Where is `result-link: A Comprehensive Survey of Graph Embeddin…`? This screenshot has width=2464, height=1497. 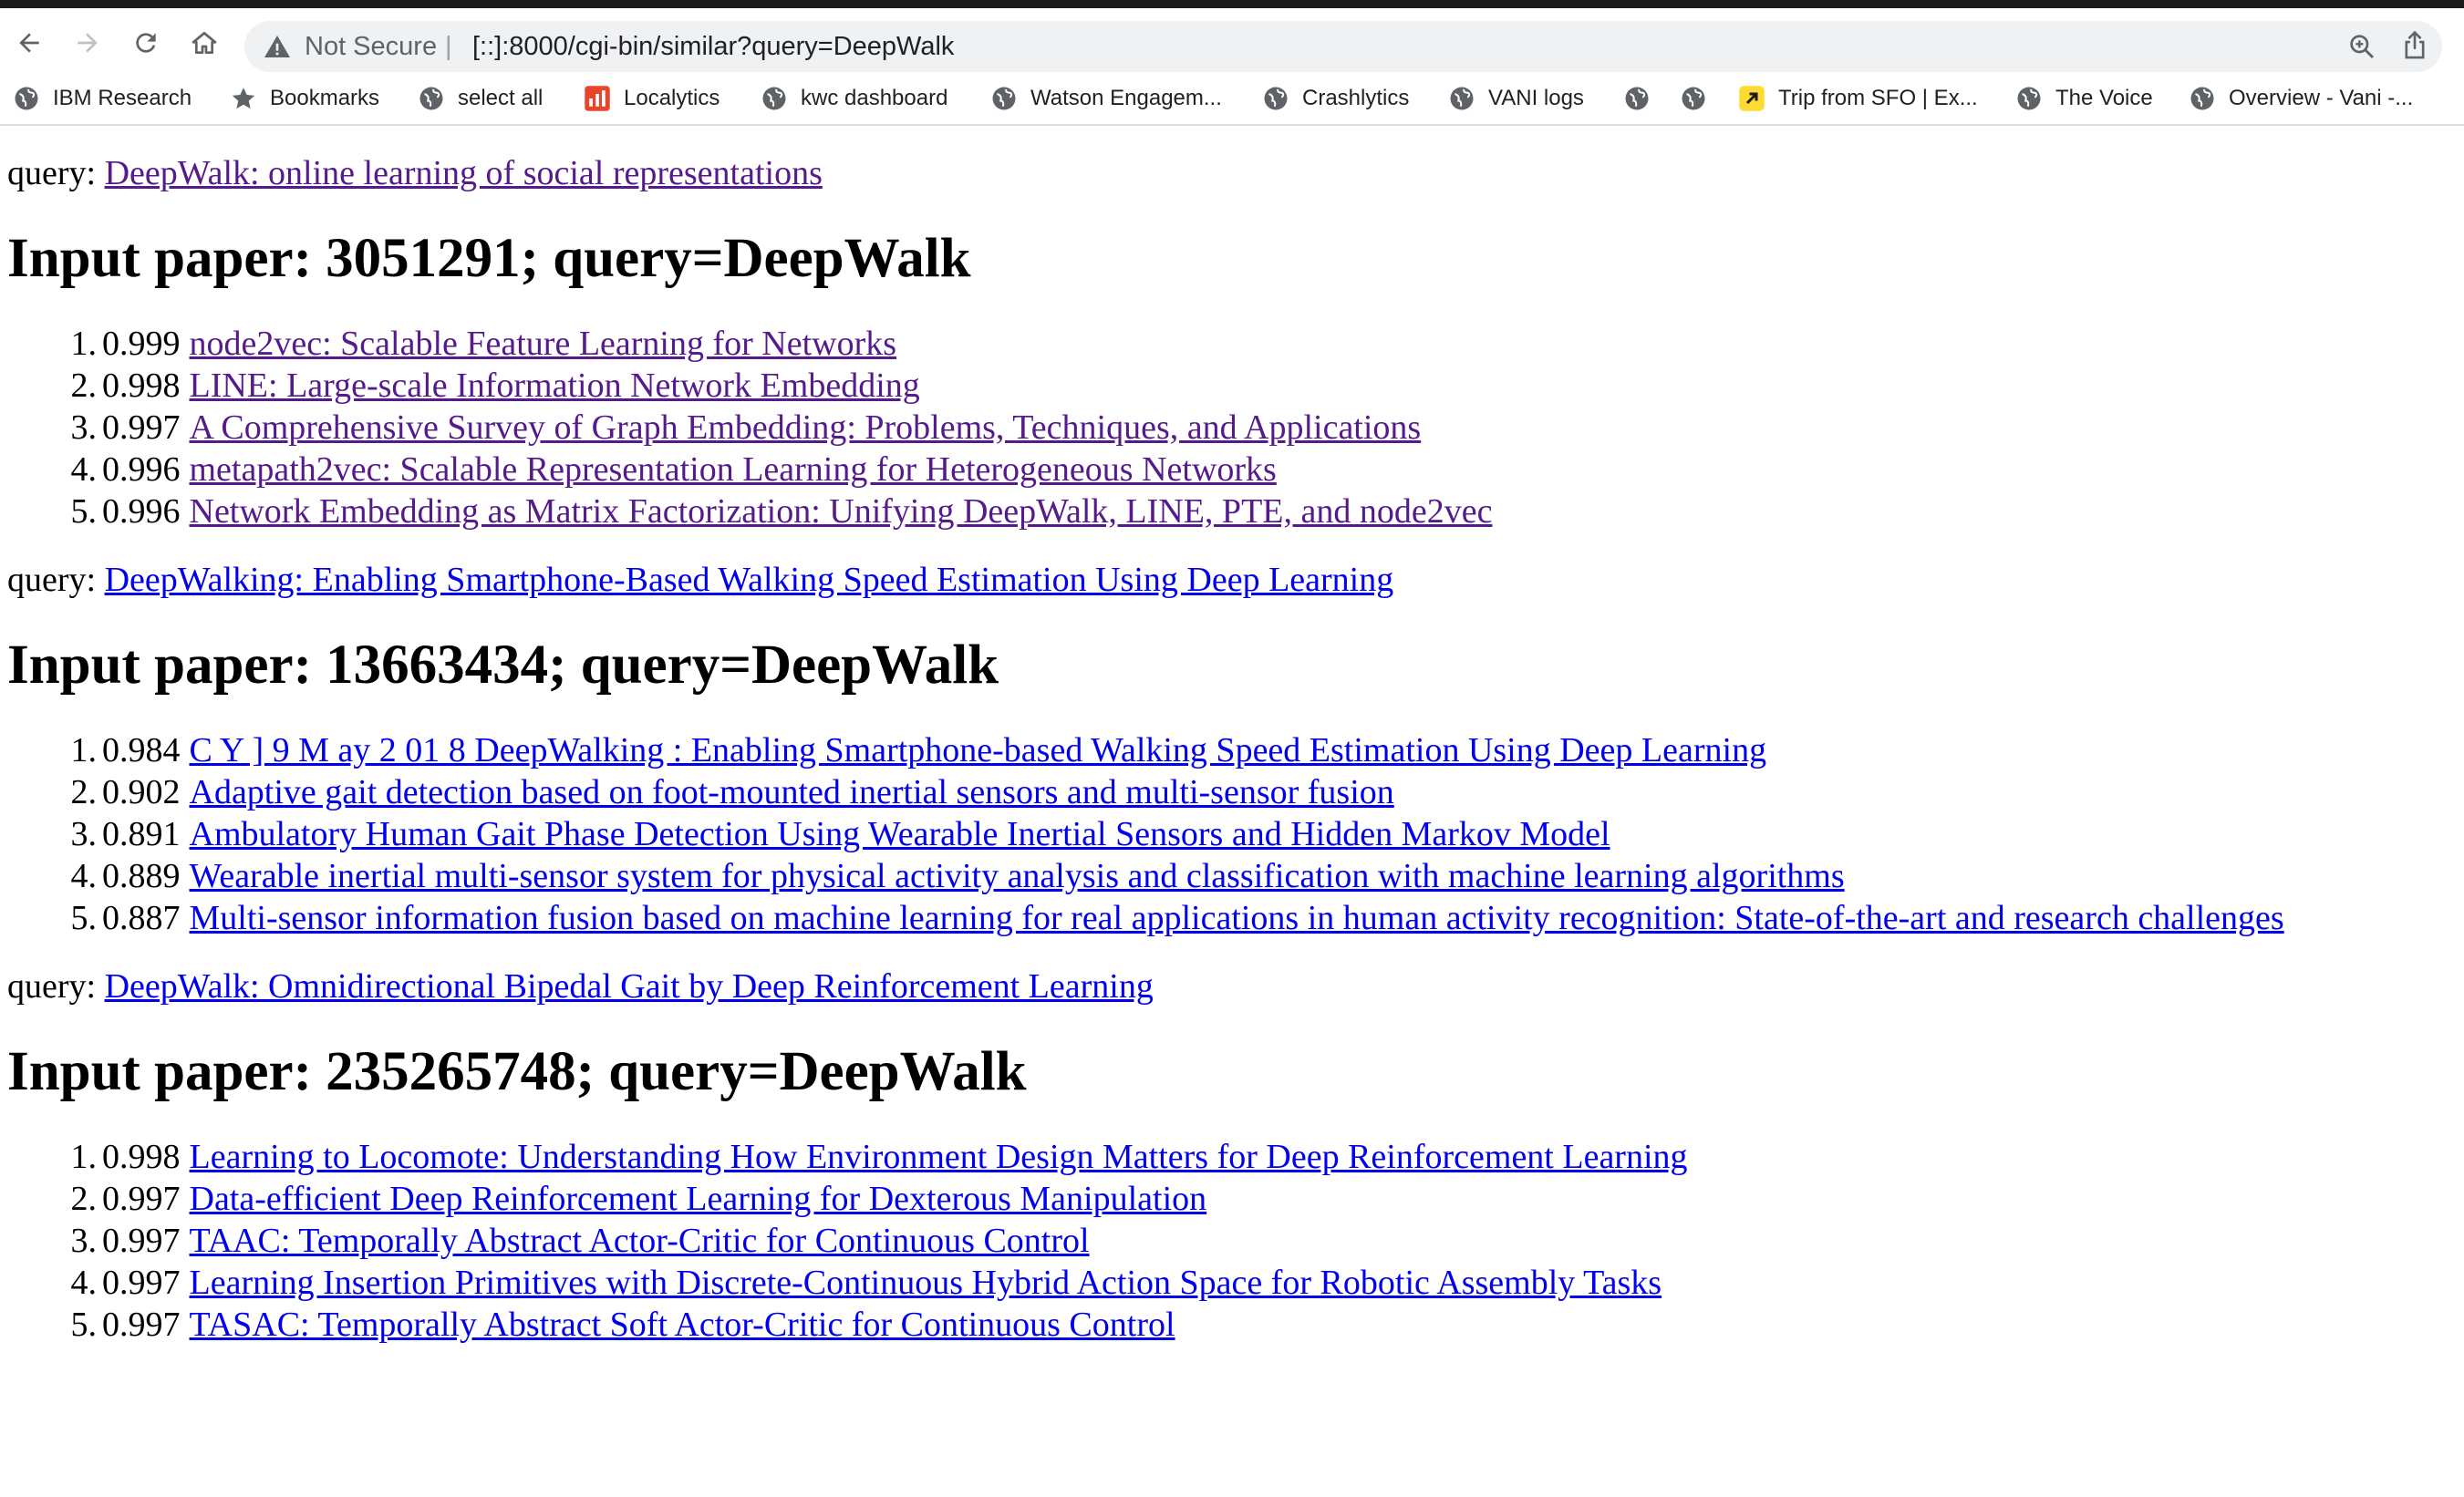 result-link: A Comprehensive Survey of Graph Embeddin… is located at coordinates (806, 428).